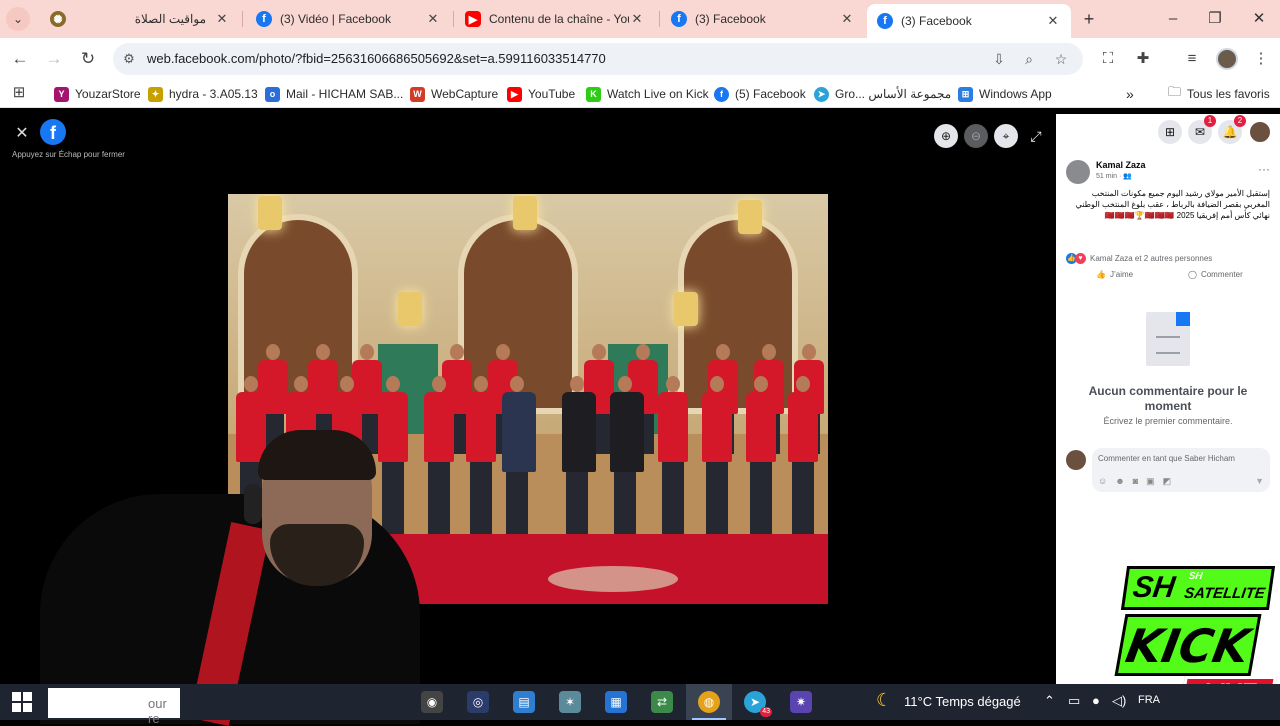 This screenshot has width=1280, height=726. Describe the element at coordinates (1192, 59) in the screenshot. I see `media-control-icon: ≡` at that location.